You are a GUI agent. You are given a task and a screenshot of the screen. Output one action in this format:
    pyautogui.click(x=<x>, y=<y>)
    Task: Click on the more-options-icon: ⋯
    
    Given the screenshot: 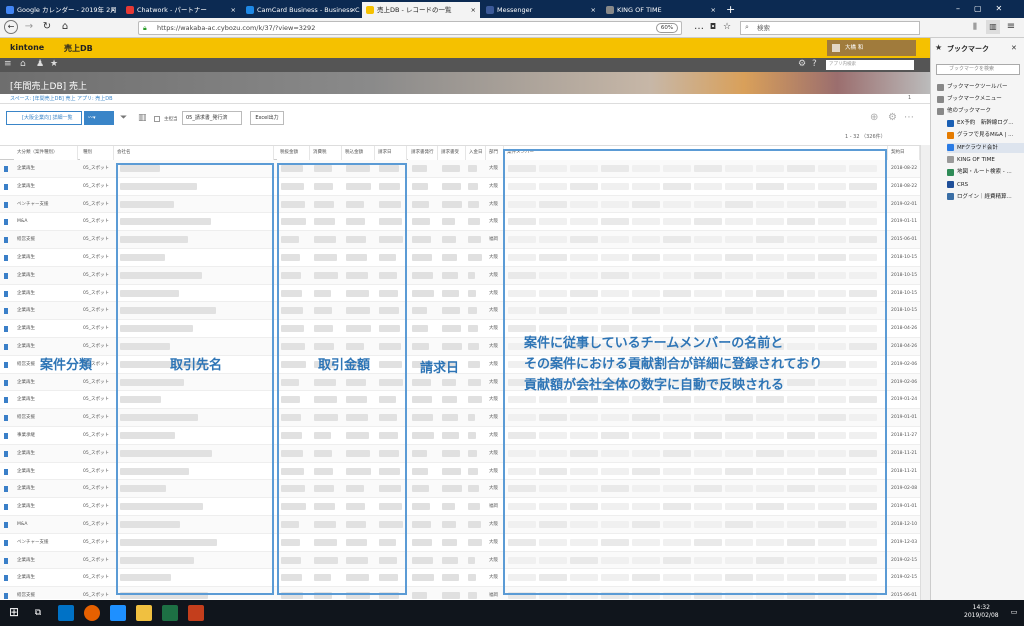 What is the action you would take?
    pyautogui.click(x=909, y=117)
    